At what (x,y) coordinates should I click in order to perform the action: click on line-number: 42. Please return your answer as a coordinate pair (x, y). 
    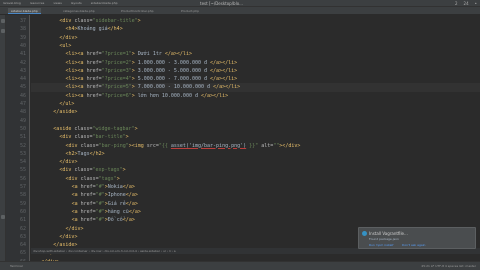
    Looking at the image, I should click on (22, 62).